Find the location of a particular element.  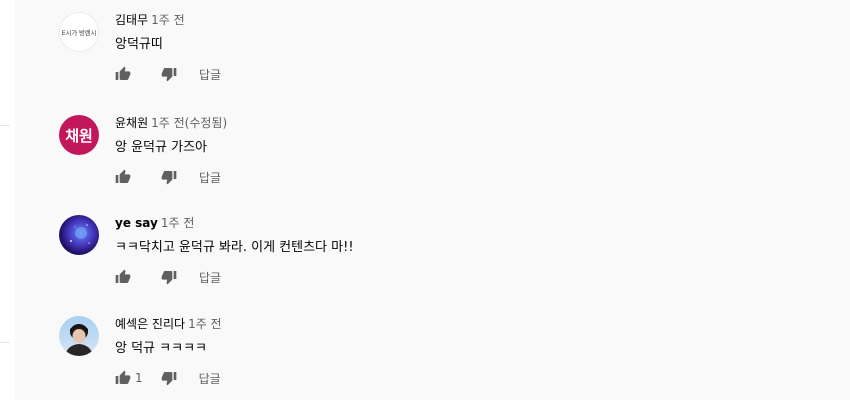

comment-text: 앙 윤덕규 가즈아 is located at coordinates (161, 147).